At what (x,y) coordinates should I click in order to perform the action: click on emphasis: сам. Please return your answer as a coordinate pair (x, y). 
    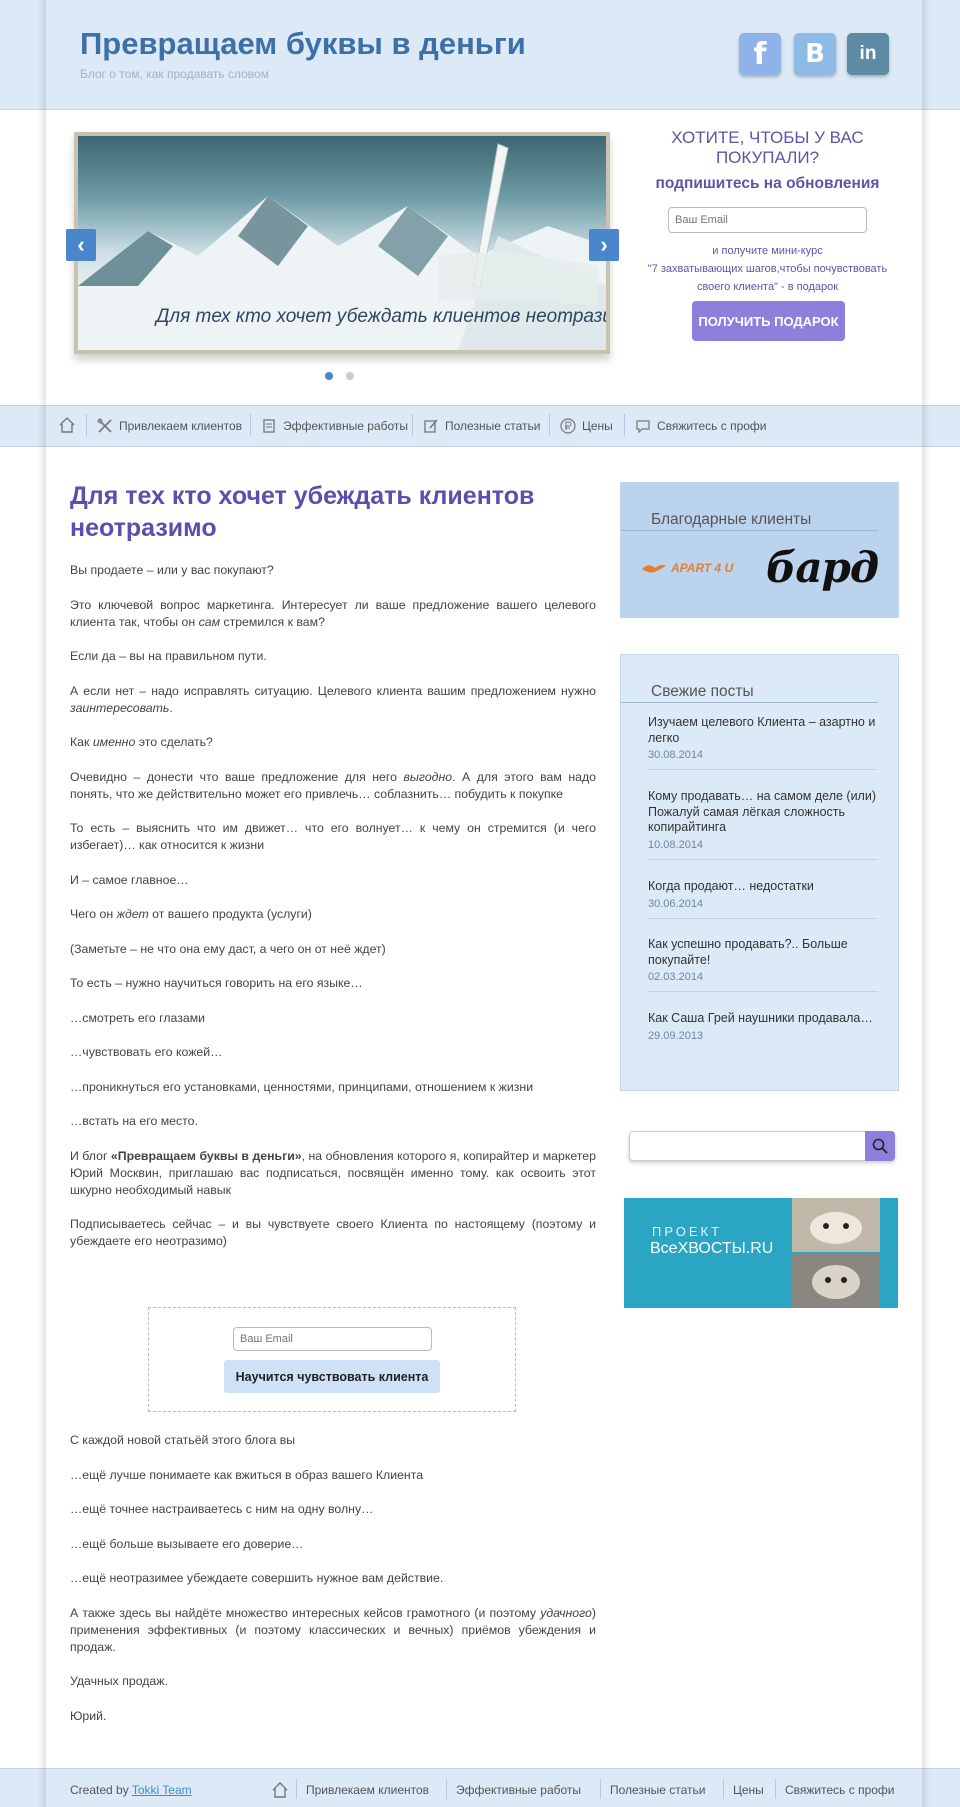
    Looking at the image, I should click on (209, 621).